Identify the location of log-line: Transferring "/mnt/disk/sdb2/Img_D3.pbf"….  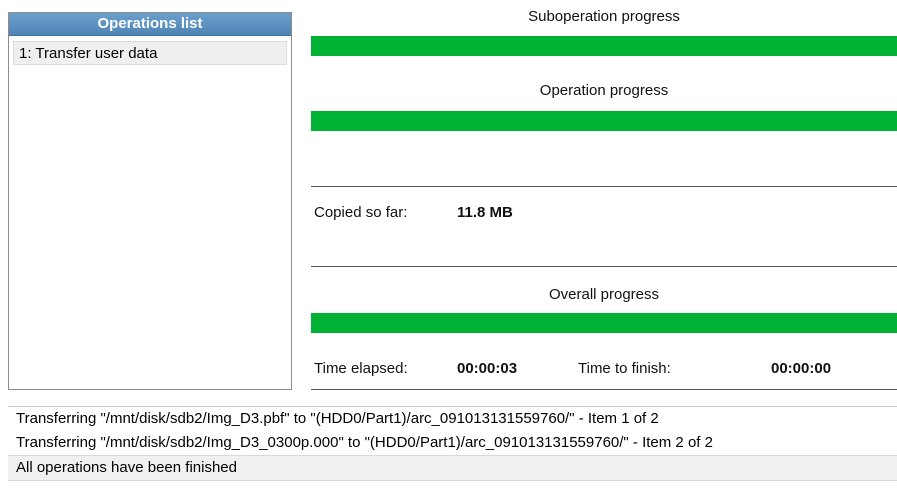
(452, 419).